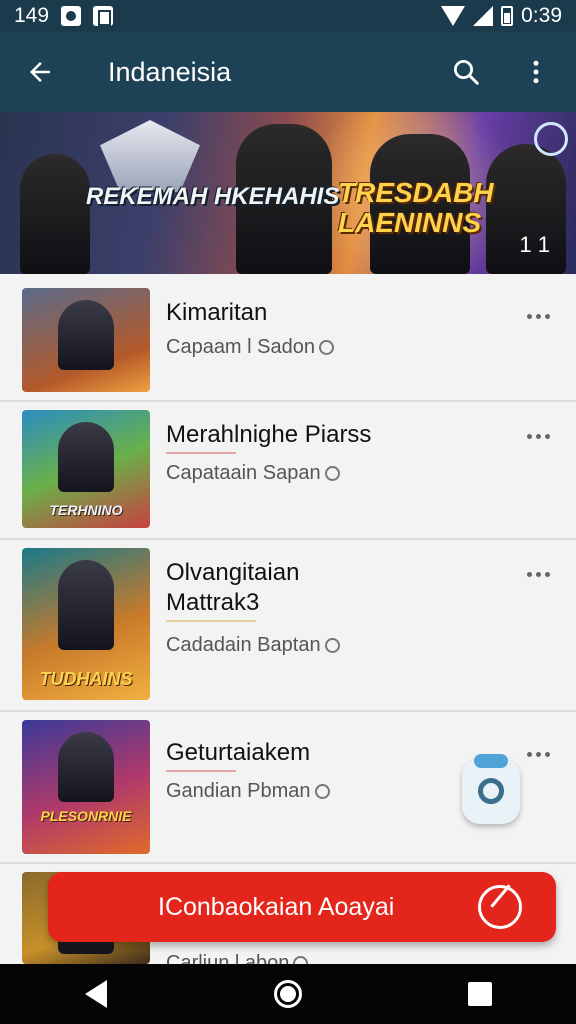 The width and height of the screenshot is (576, 1024). What do you see at coordinates (32, 15) in the screenshot?
I see `status-number: 149` at bounding box center [32, 15].